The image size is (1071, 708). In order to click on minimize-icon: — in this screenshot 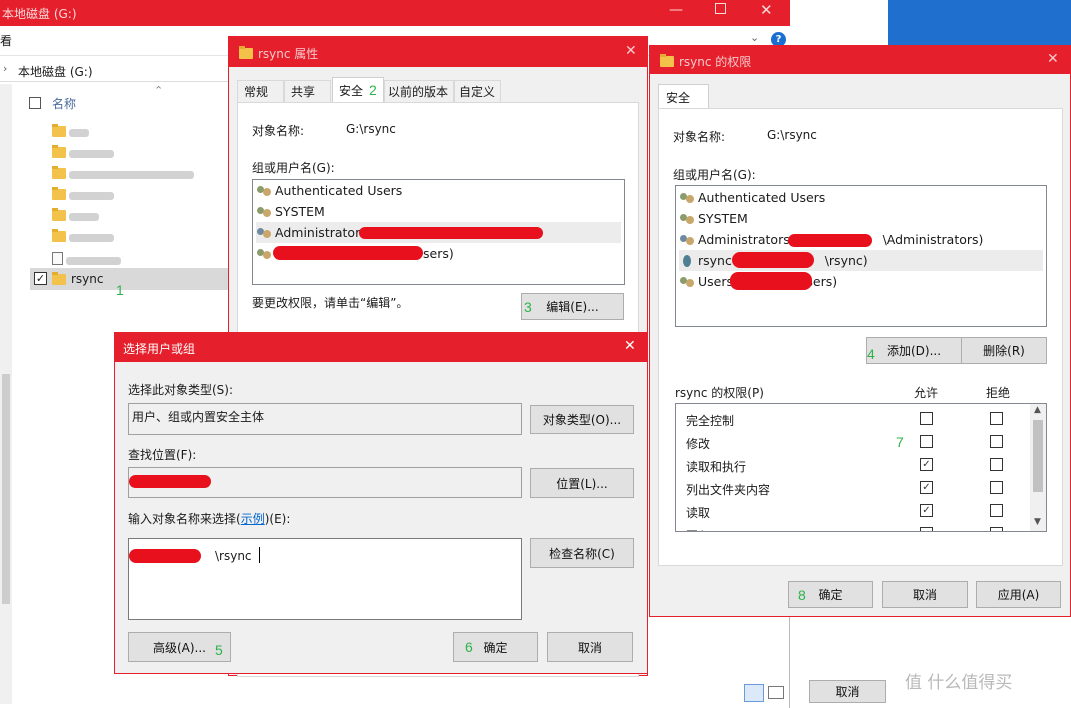, I will do `click(676, 10)`.